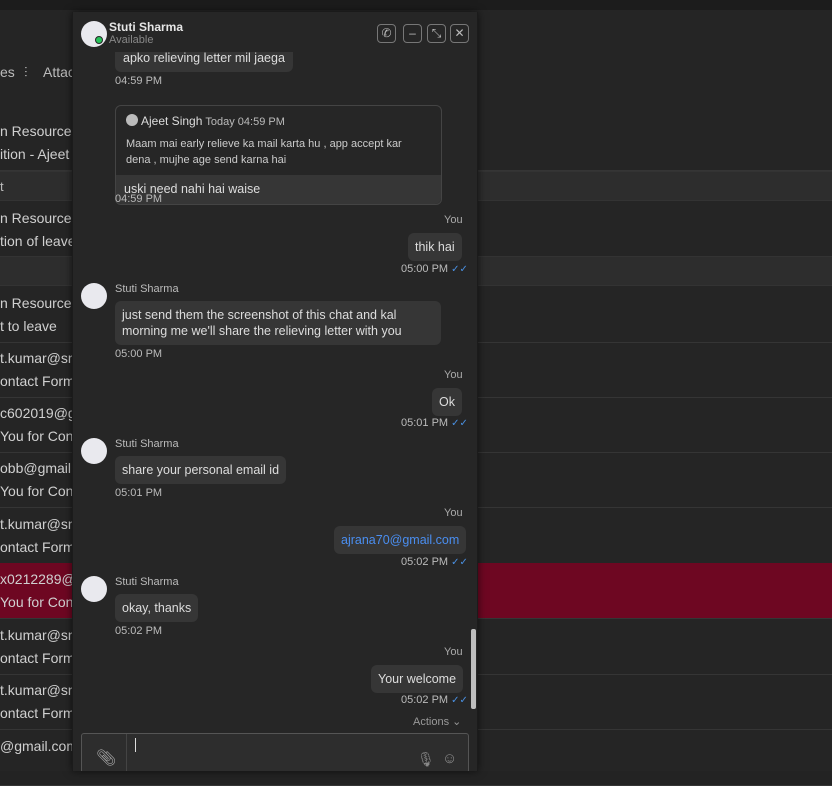 This screenshot has width=832, height=786. I want to click on close-icon: ✕, so click(459, 33).